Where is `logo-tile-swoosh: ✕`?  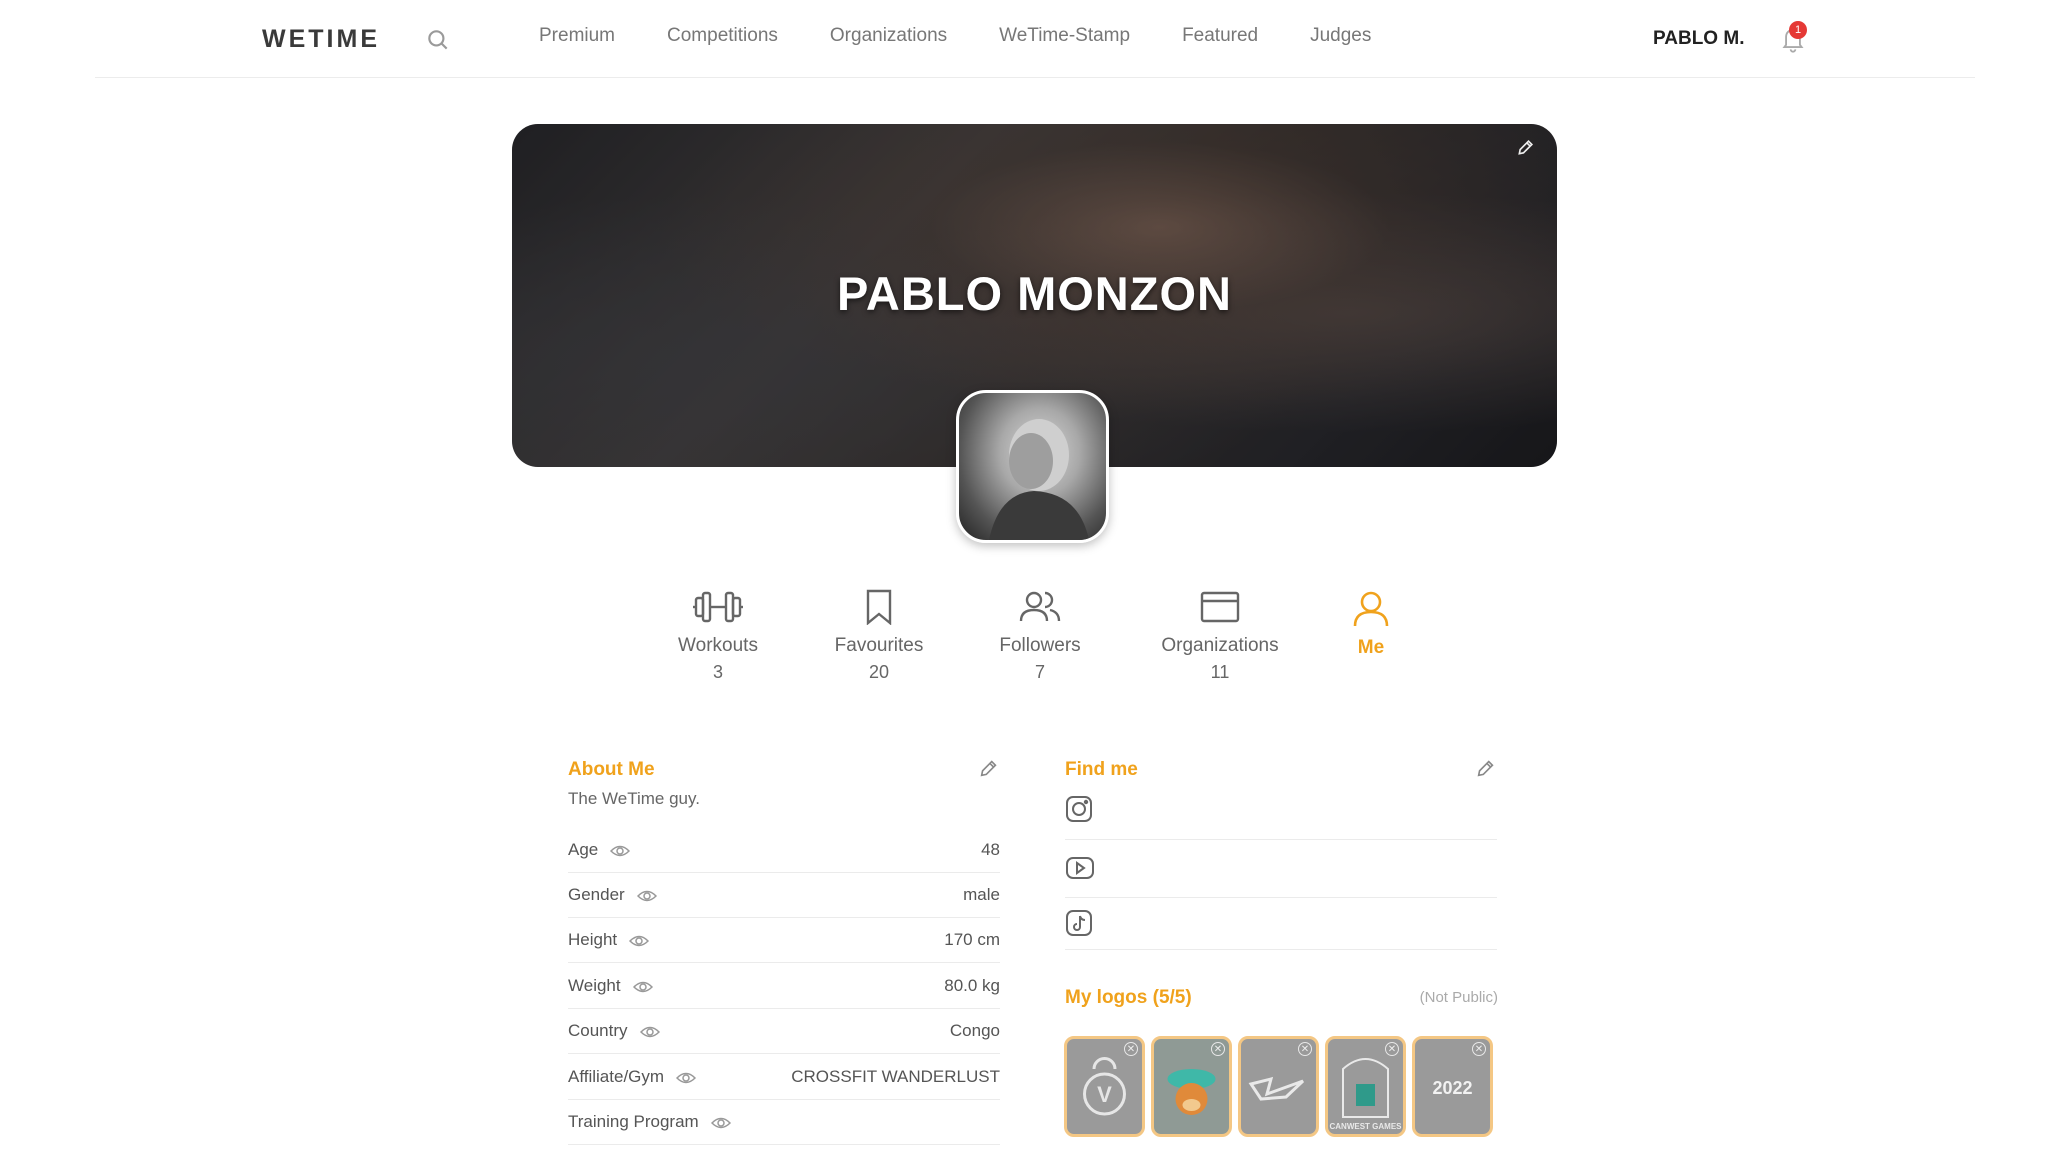 logo-tile-swoosh: ✕ is located at coordinates (1278, 1086).